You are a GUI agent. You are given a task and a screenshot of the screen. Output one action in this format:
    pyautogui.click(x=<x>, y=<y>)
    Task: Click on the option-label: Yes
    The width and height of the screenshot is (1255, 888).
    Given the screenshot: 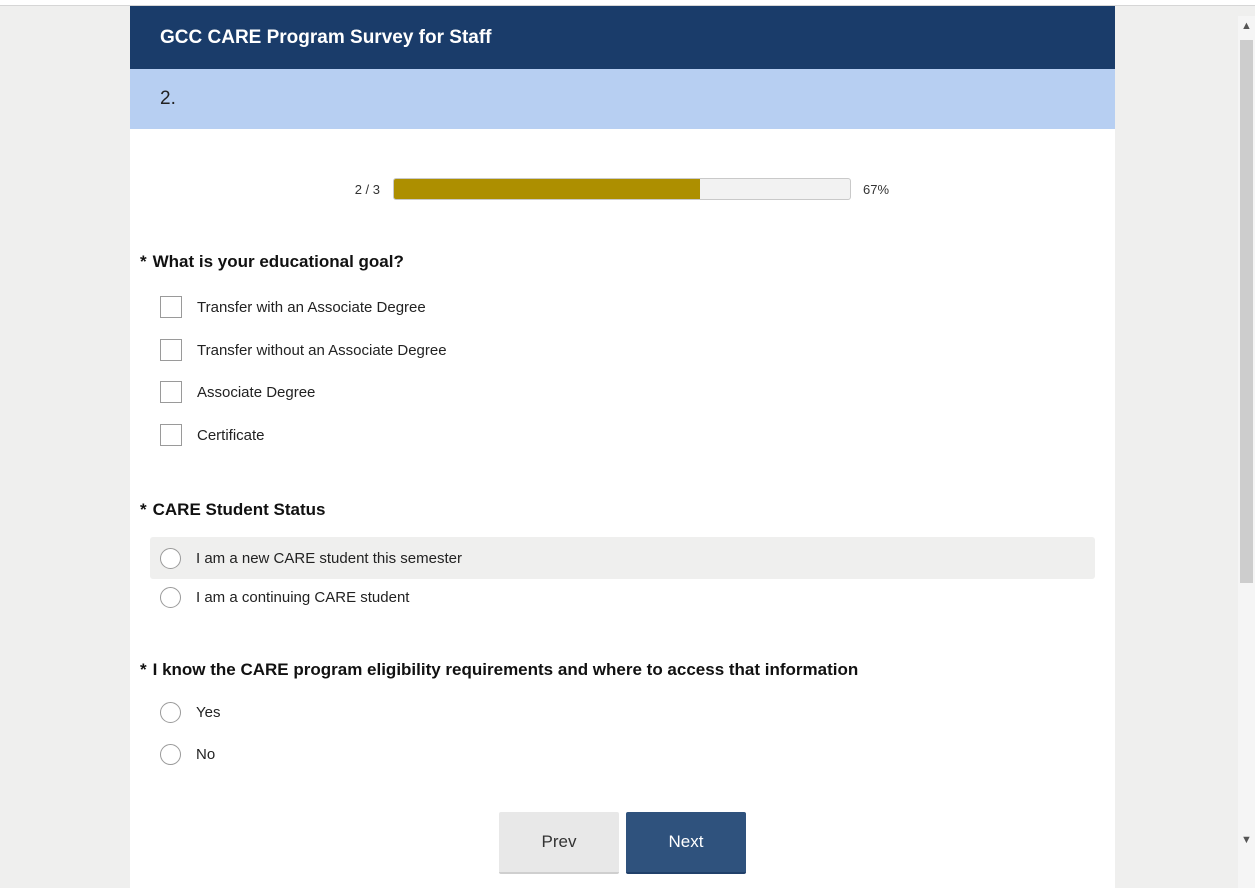 What is the action you would take?
    pyautogui.click(x=208, y=712)
    